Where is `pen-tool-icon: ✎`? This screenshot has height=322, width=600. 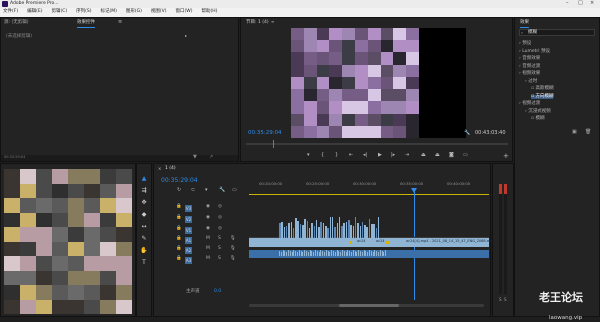 pen-tool-icon: ✎ is located at coordinates (144, 239).